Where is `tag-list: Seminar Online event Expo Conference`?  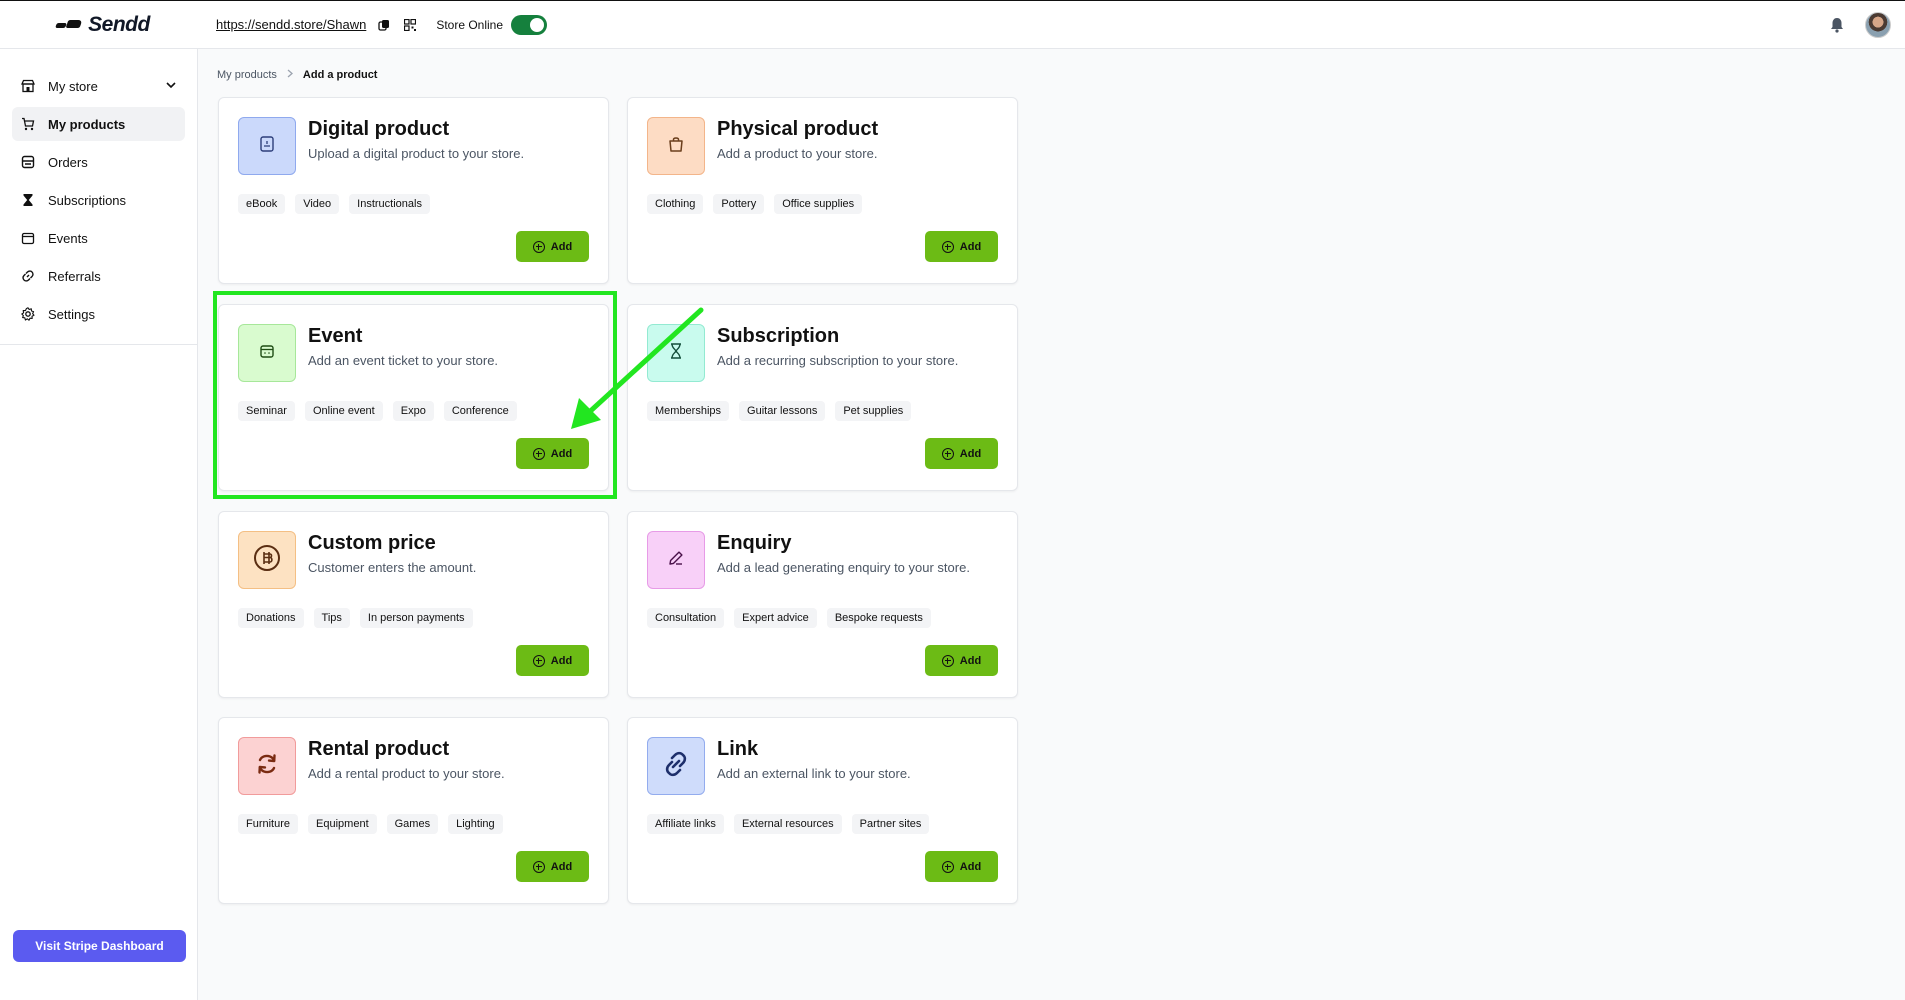
tag-list: Seminar Online event Expo Conference is located at coordinates (377, 411).